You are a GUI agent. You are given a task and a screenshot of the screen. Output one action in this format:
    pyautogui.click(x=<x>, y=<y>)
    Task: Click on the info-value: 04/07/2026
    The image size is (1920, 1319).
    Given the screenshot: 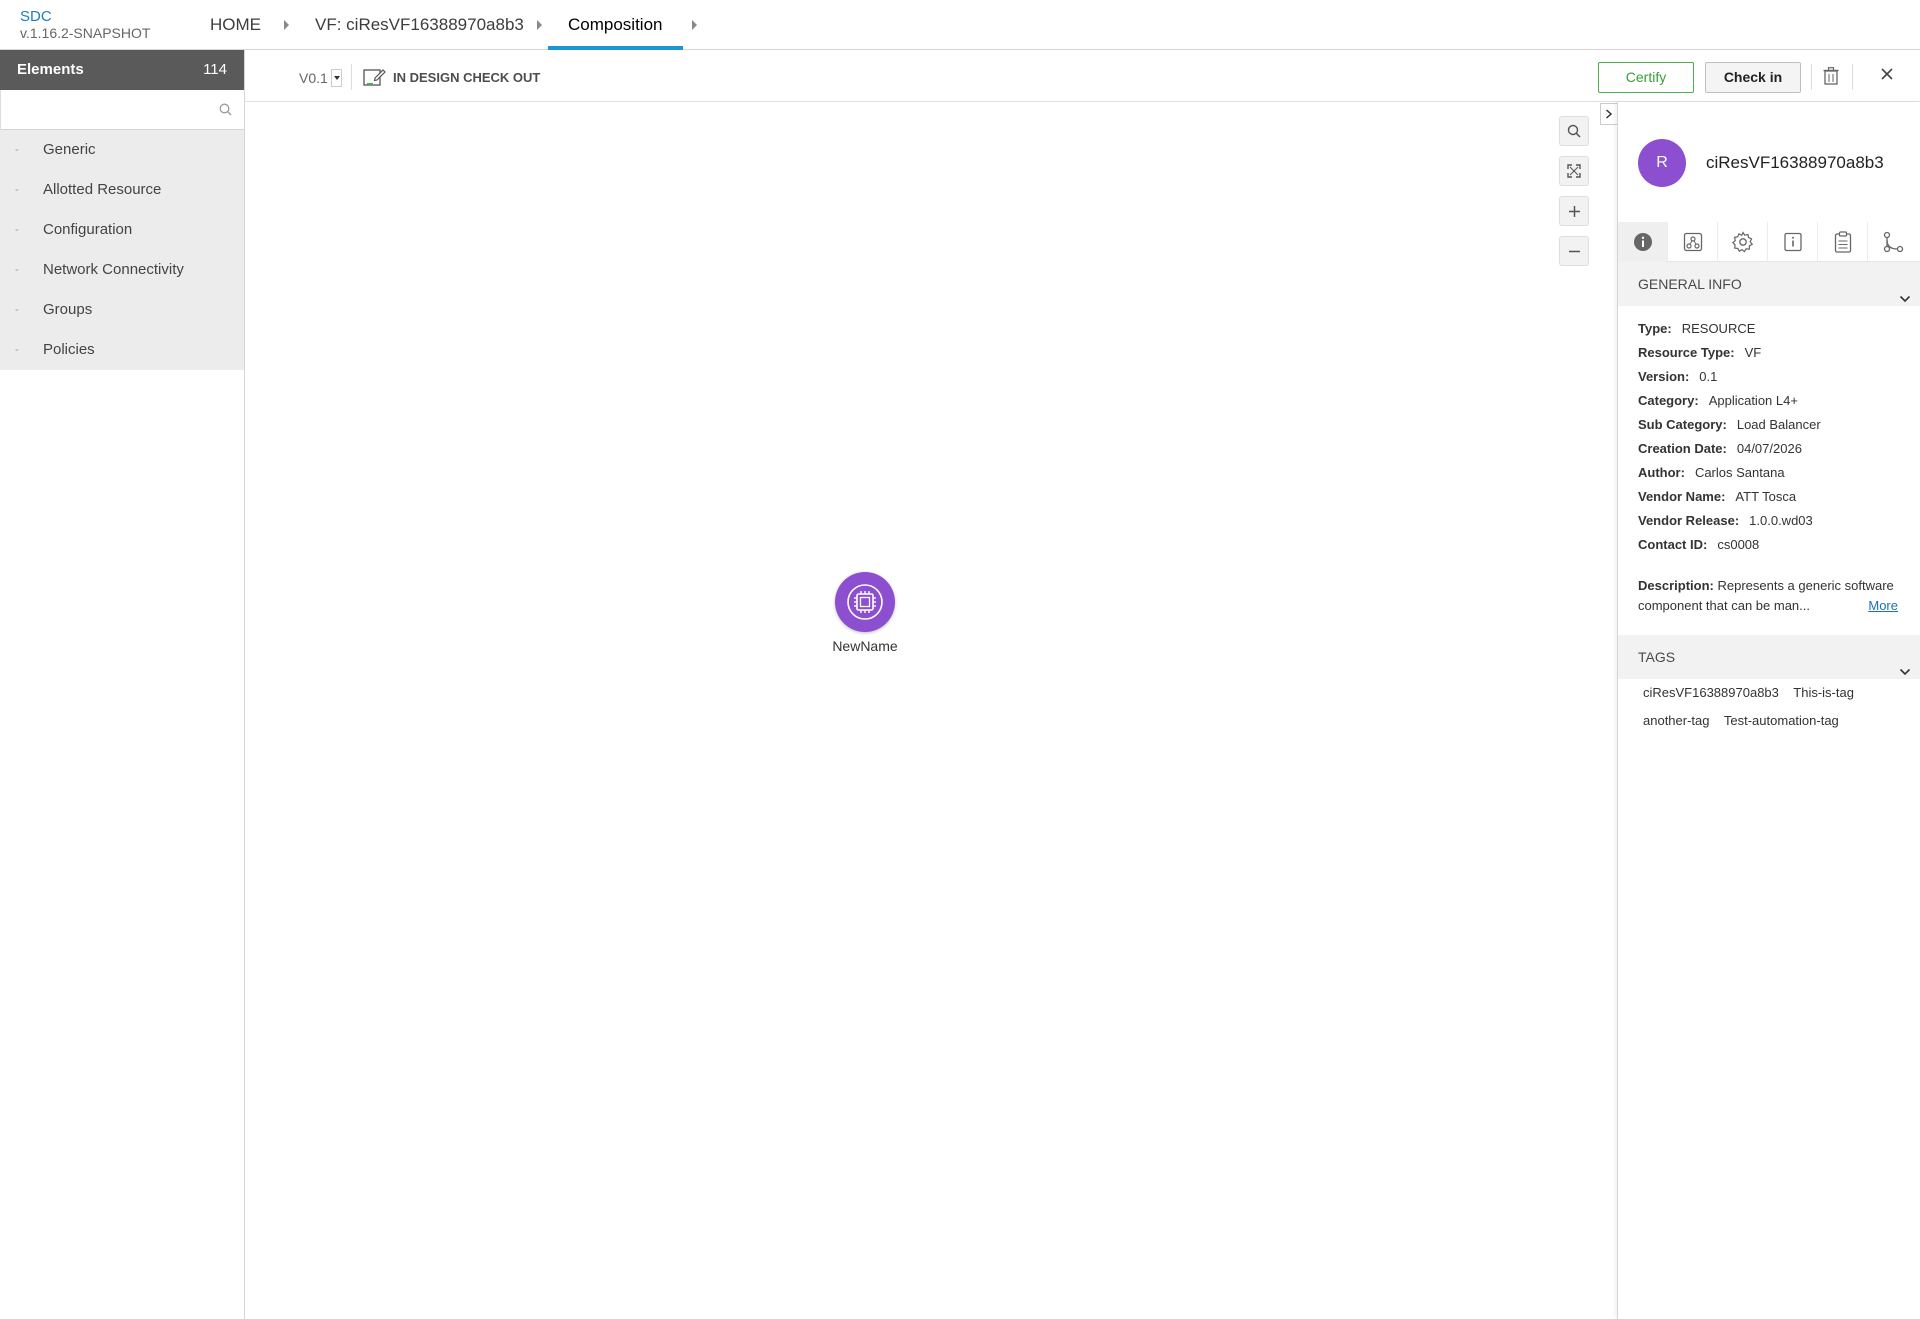 What is the action you would take?
    pyautogui.click(x=1769, y=448)
    